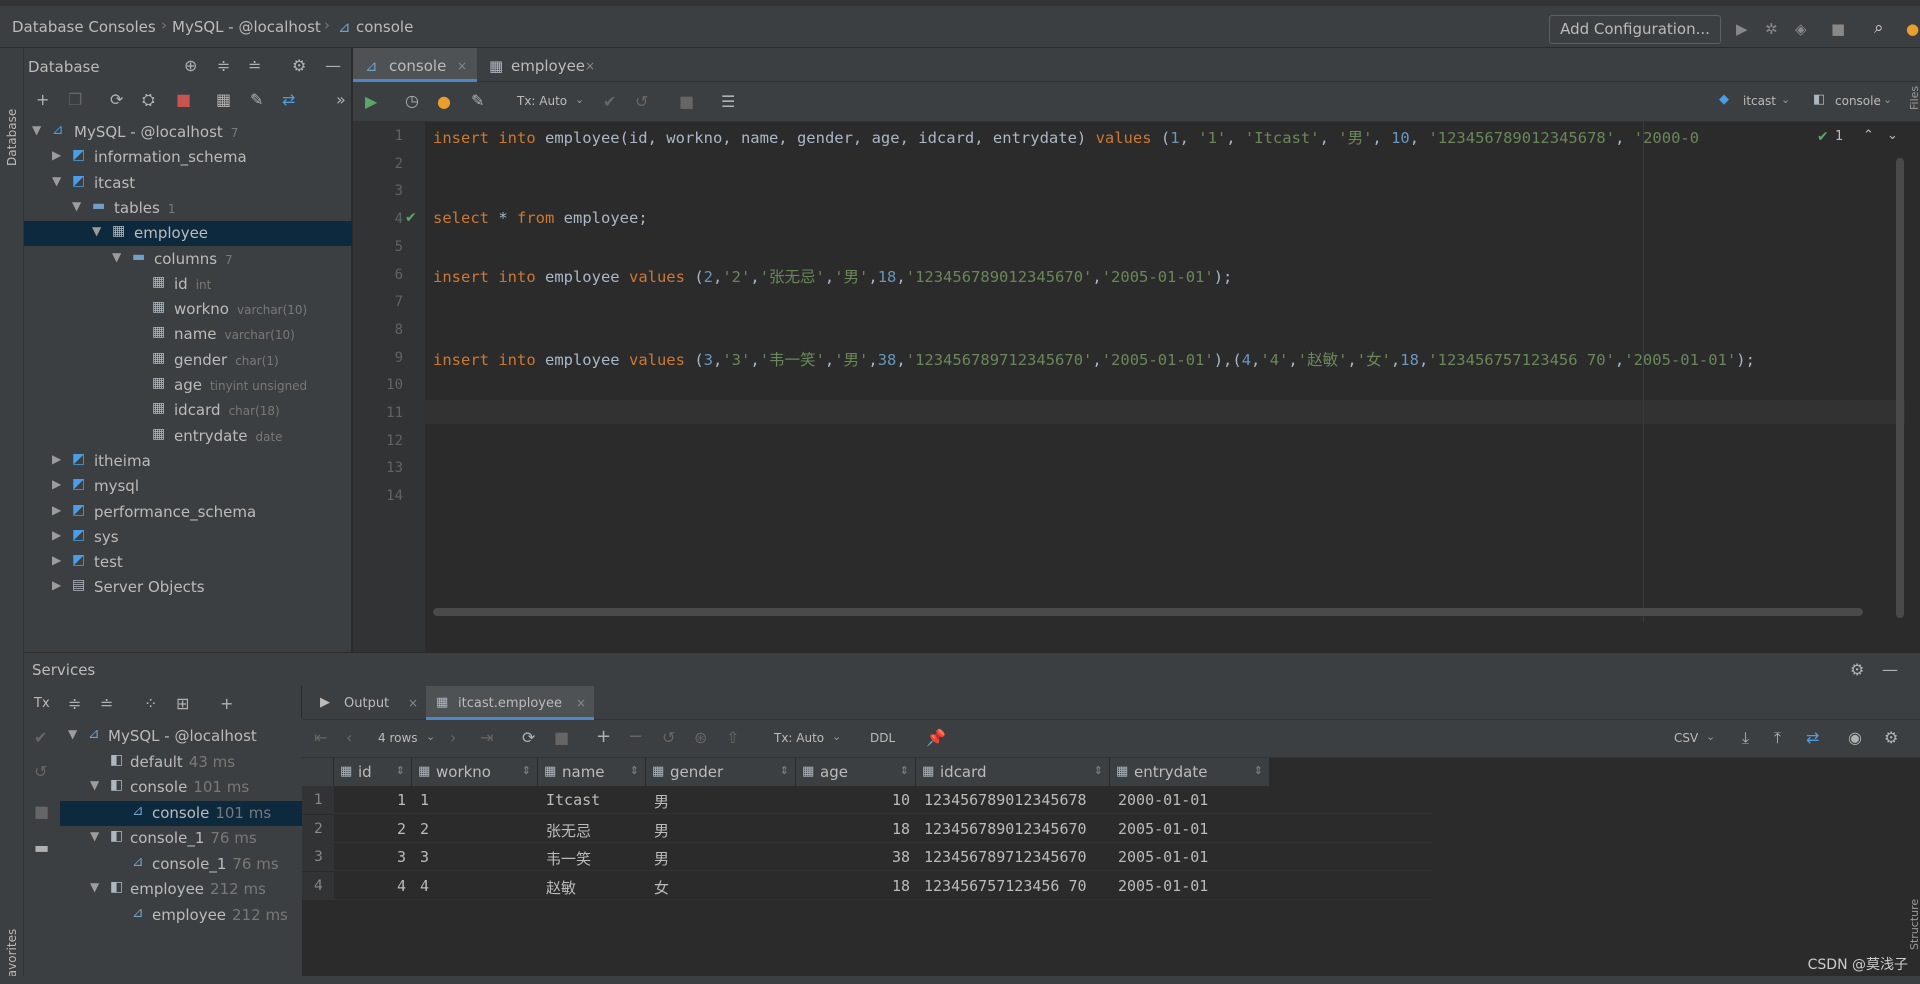 This screenshot has width=1920, height=984. I want to click on delete-row-icon: −, so click(635, 736).